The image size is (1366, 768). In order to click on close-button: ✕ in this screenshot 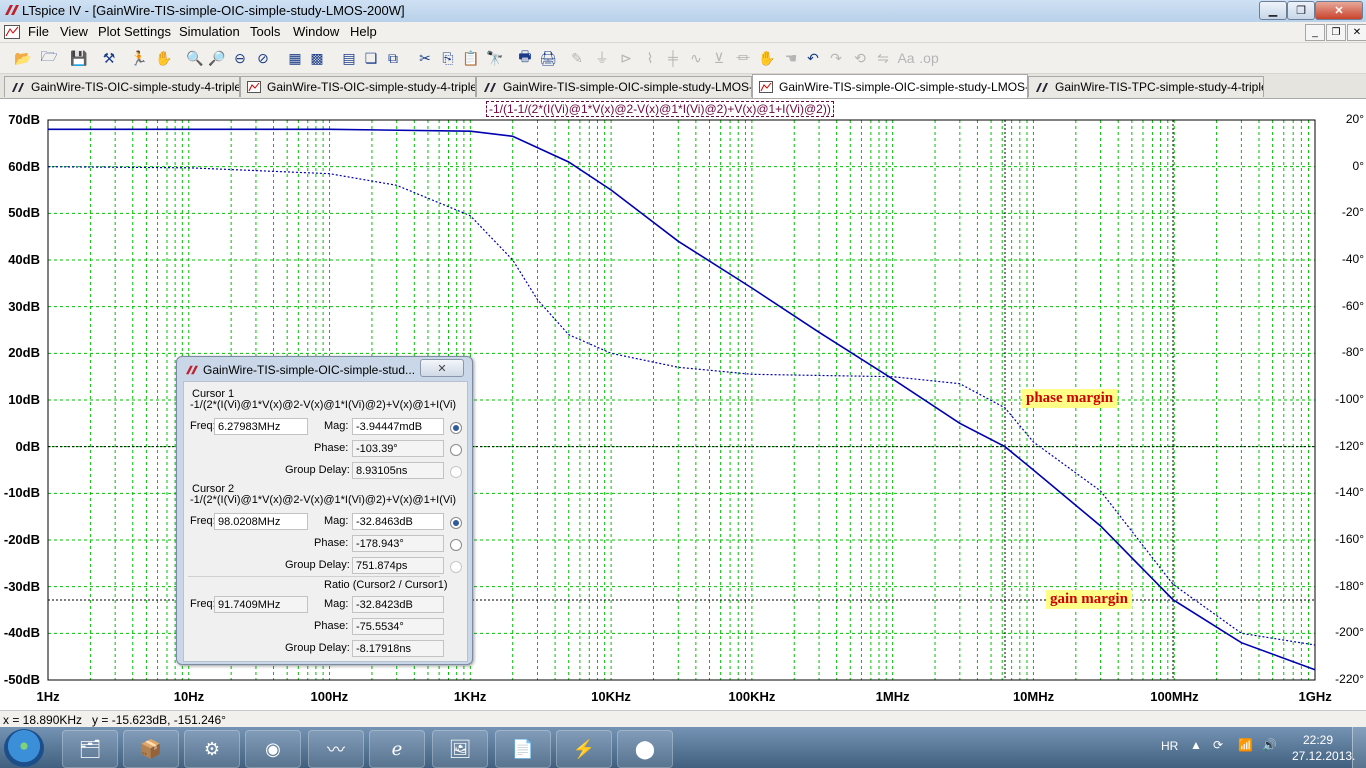, I will do `click(1339, 10)`.